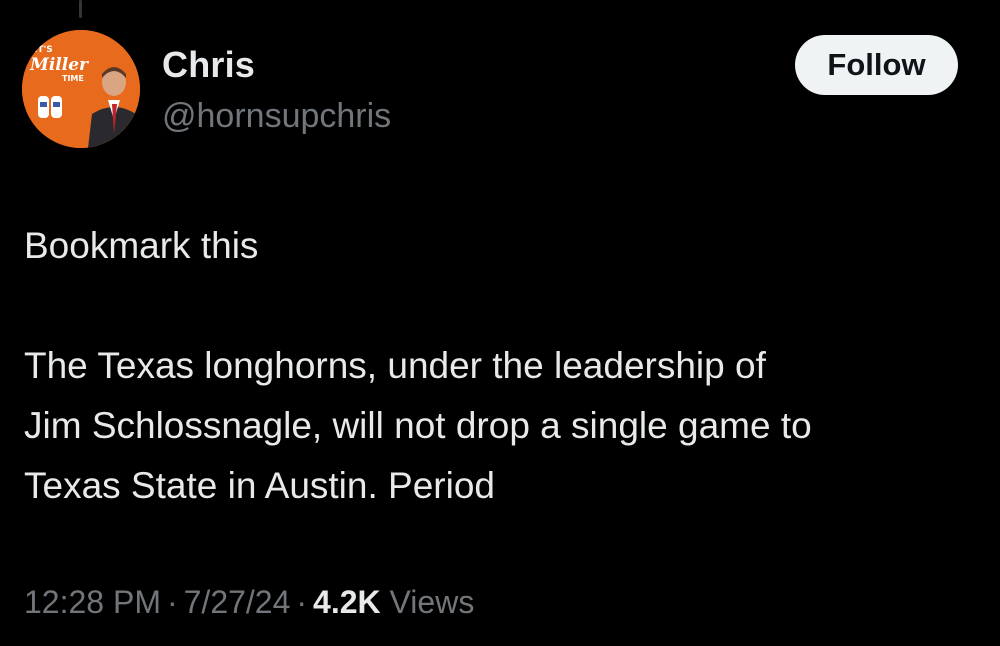  What do you see at coordinates (276, 90) in the screenshot?
I see `user-info: Chris @hornsupchris` at bounding box center [276, 90].